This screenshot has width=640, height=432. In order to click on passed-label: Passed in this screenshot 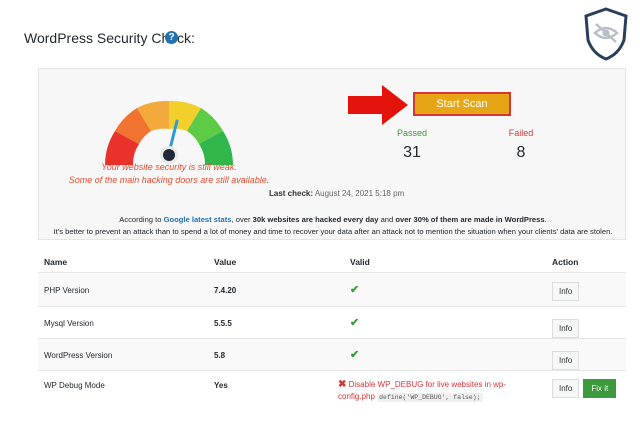, I will do `click(412, 133)`.